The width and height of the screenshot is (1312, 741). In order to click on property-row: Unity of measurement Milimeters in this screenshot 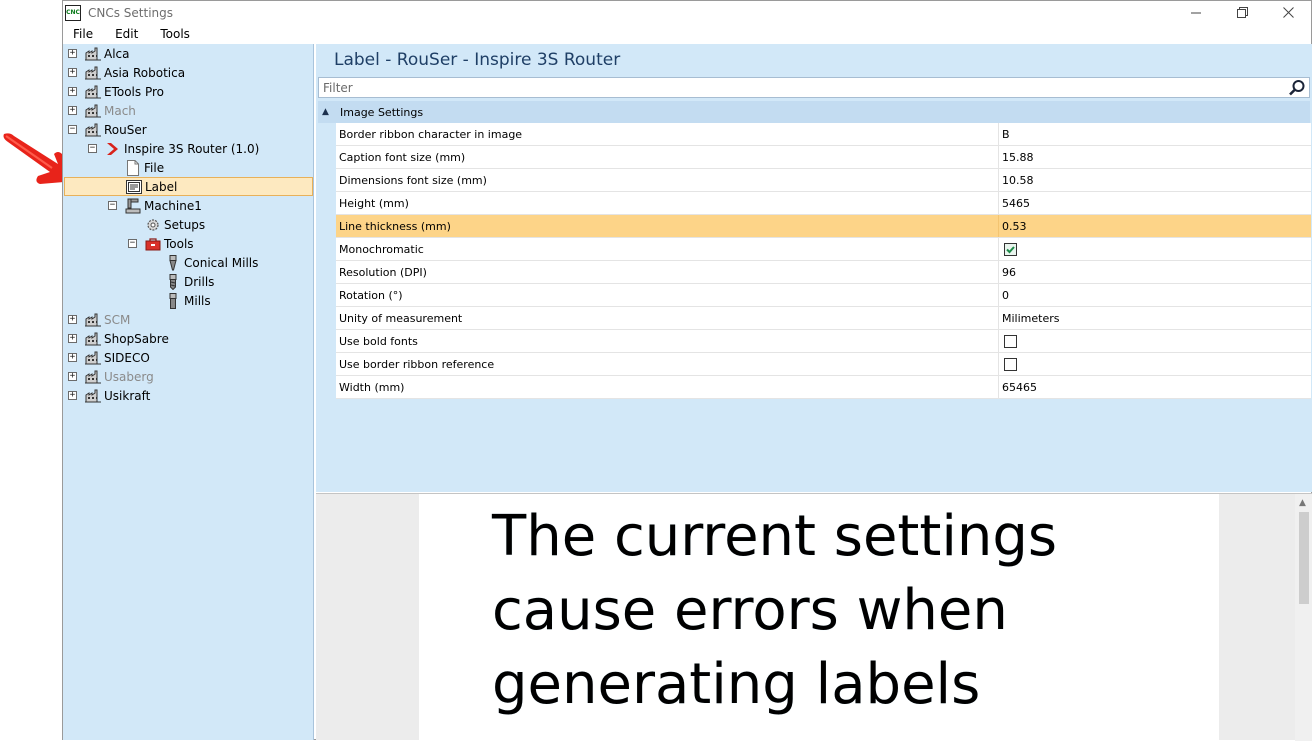, I will do `click(823, 318)`.